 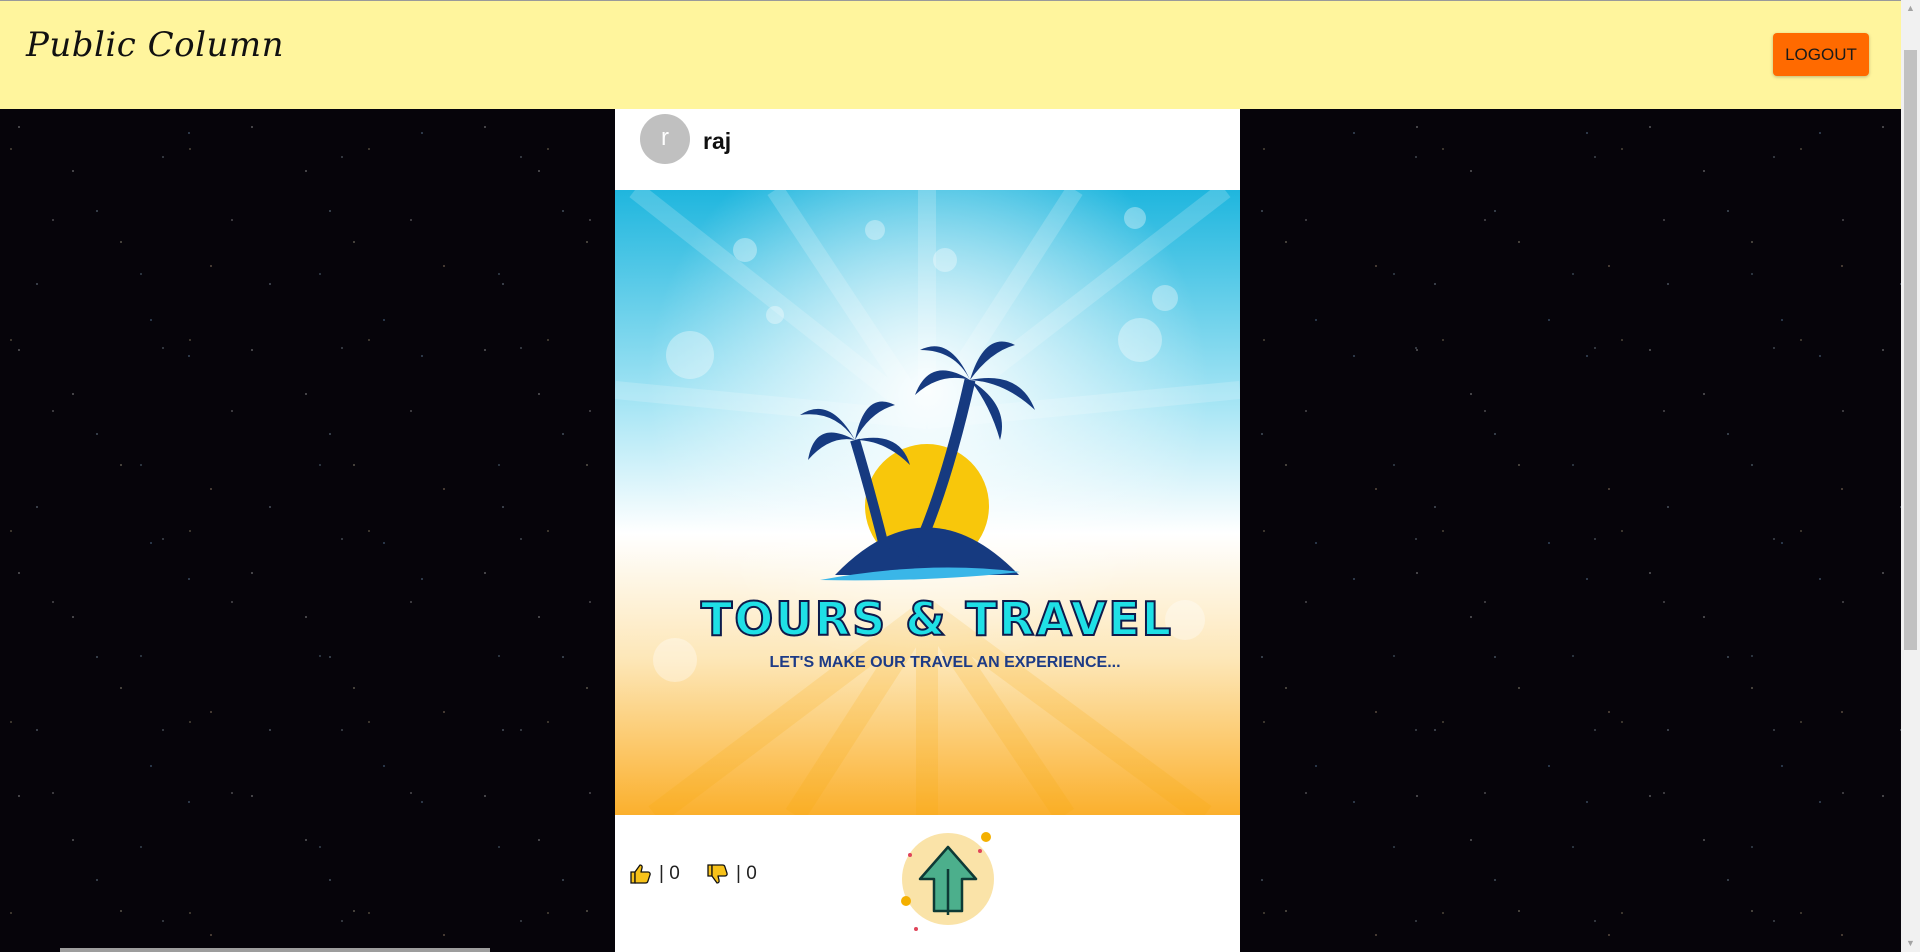 I want to click on vertical-scrollbar: ▲ ▼, so click(x=1910, y=476).